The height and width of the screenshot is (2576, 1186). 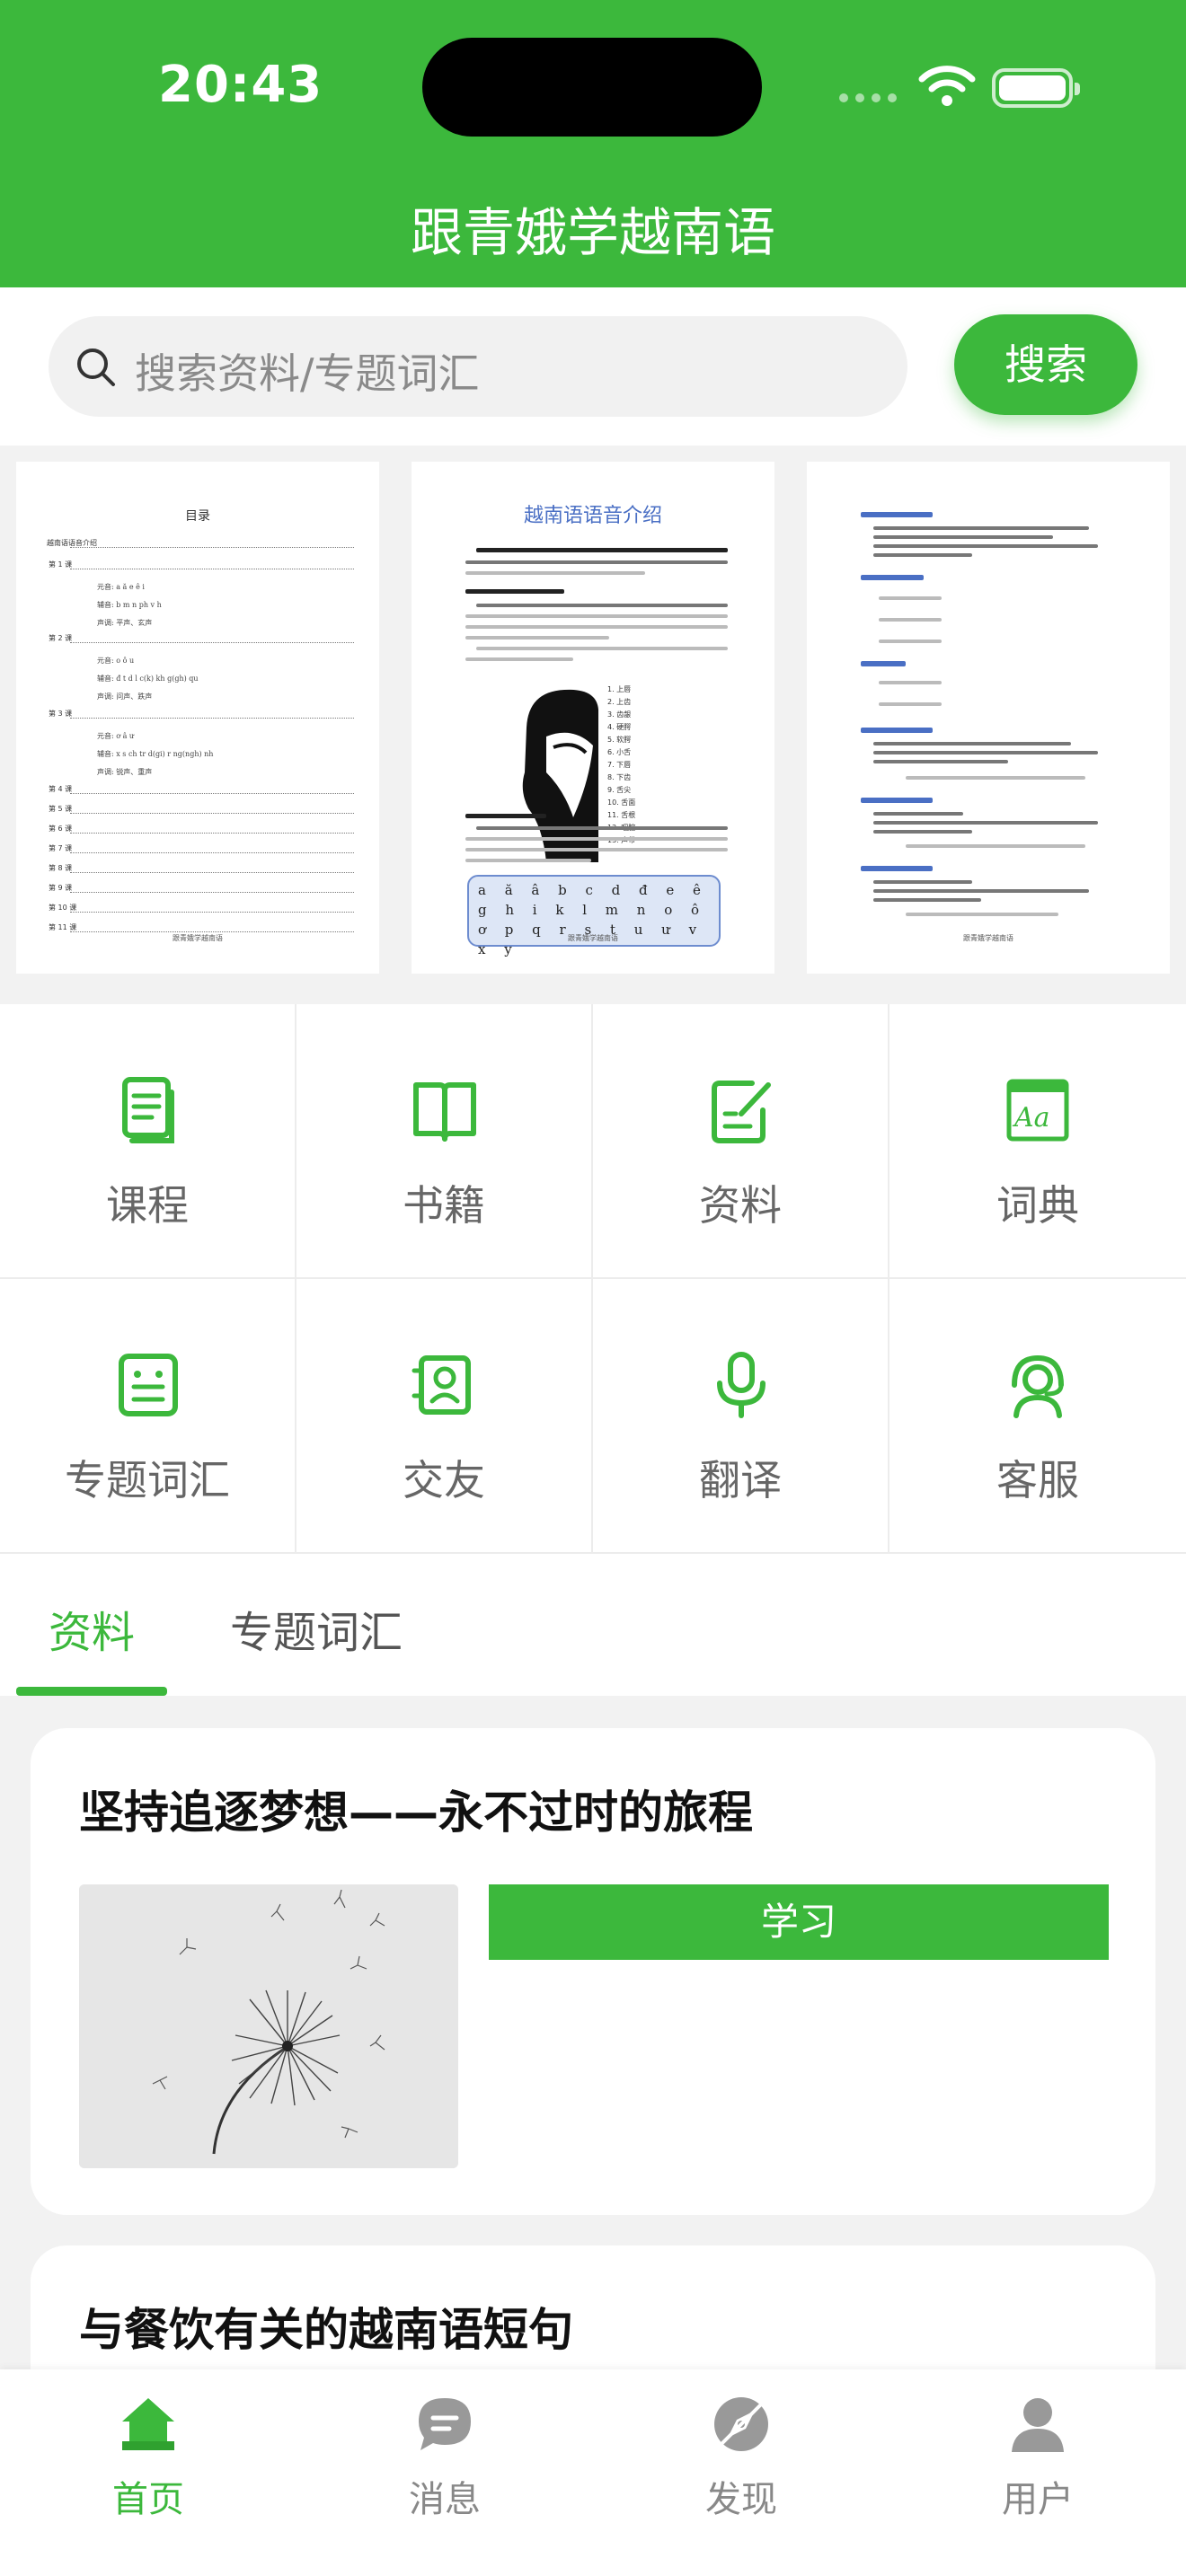 What do you see at coordinates (444, 1480) in the screenshot?
I see `grid-label: 交友` at bounding box center [444, 1480].